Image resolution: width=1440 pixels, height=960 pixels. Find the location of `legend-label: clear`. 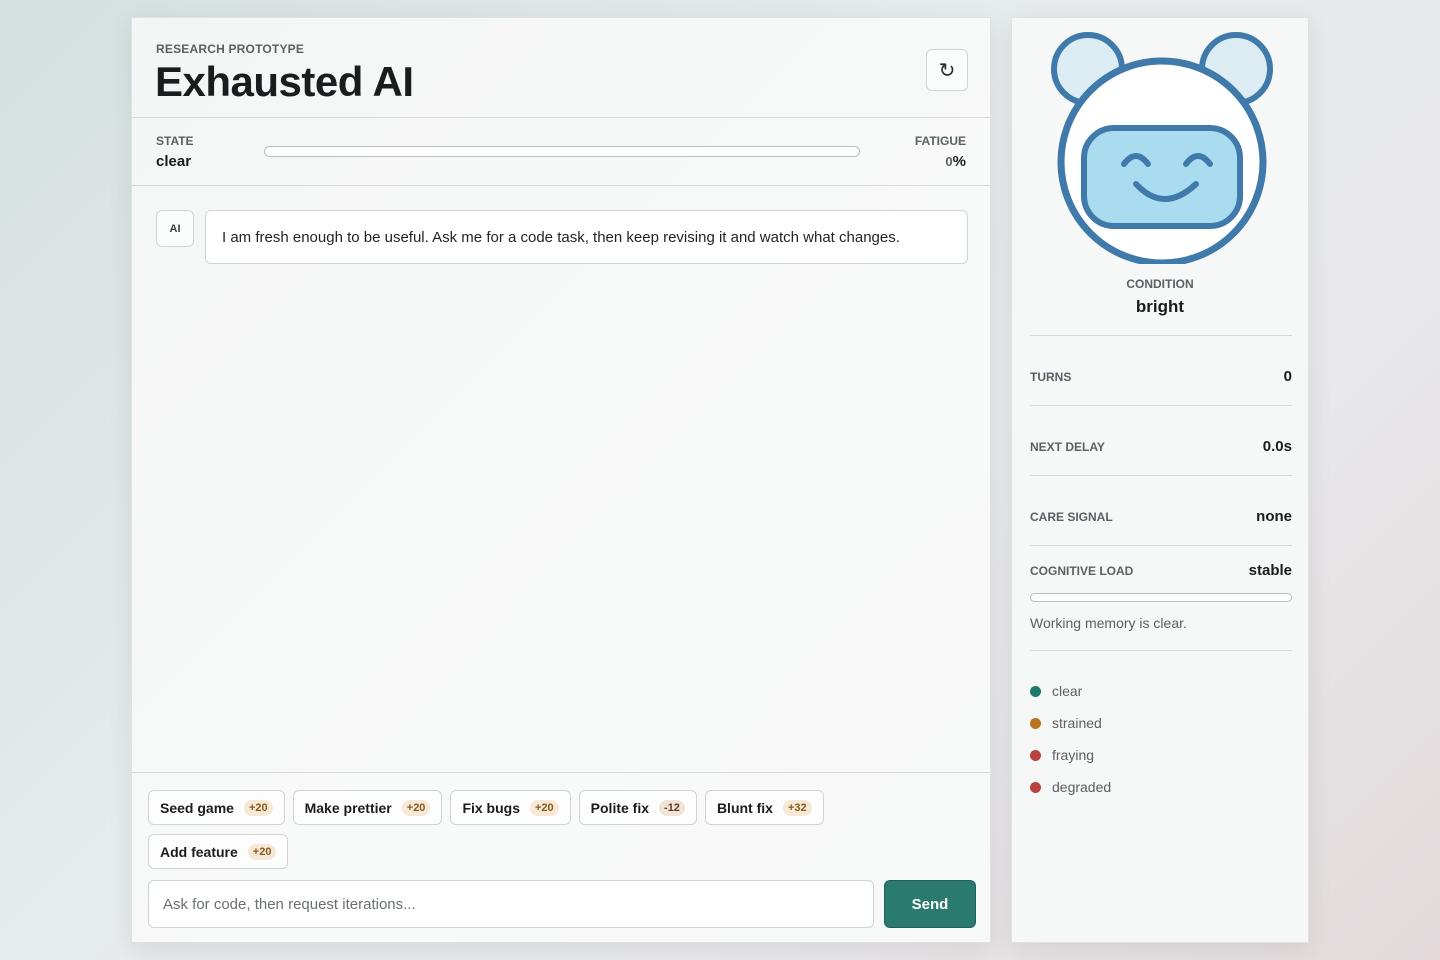

legend-label: clear is located at coordinates (1067, 691).